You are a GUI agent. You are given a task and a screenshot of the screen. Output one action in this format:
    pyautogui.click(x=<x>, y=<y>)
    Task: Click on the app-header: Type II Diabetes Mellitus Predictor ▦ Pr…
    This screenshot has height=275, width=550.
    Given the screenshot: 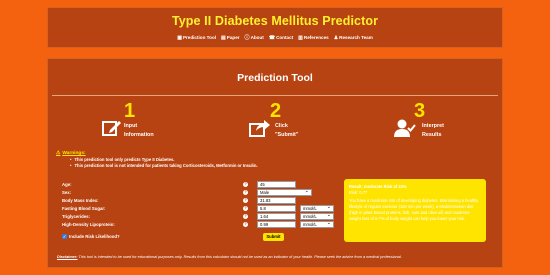 What is the action you would take?
    pyautogui.click(x=275, y=27)
    